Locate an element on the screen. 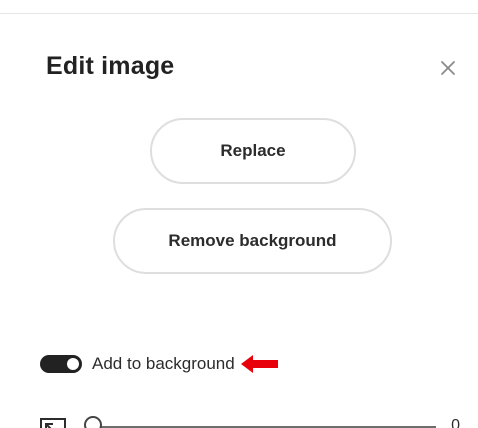 The image size is (478, 428). close-button is located at coordinates (448, 68).